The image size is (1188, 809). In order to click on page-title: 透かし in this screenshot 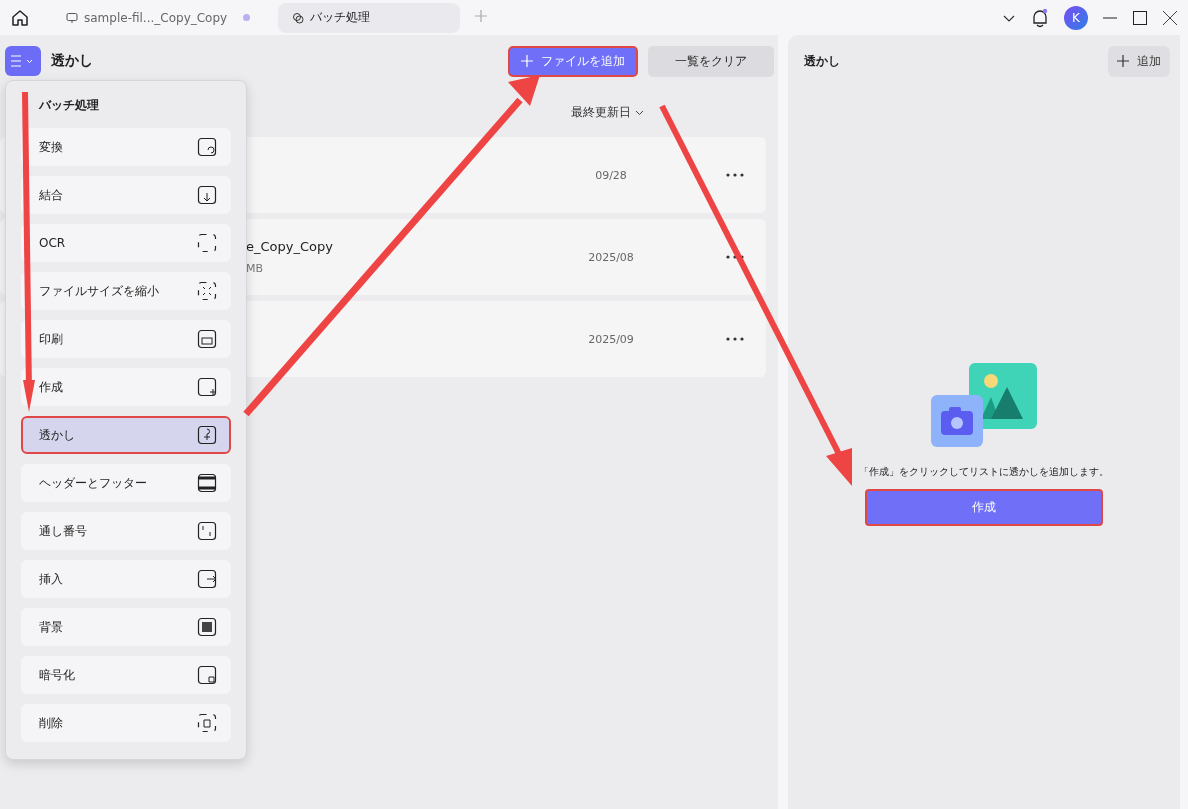, I will do `click(72, 61)`.